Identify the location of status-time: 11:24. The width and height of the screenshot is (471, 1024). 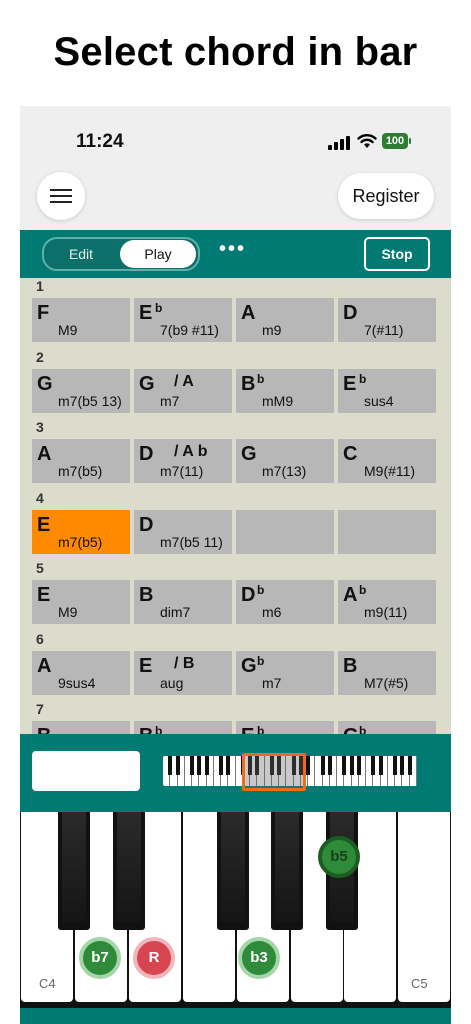
(100, 141).